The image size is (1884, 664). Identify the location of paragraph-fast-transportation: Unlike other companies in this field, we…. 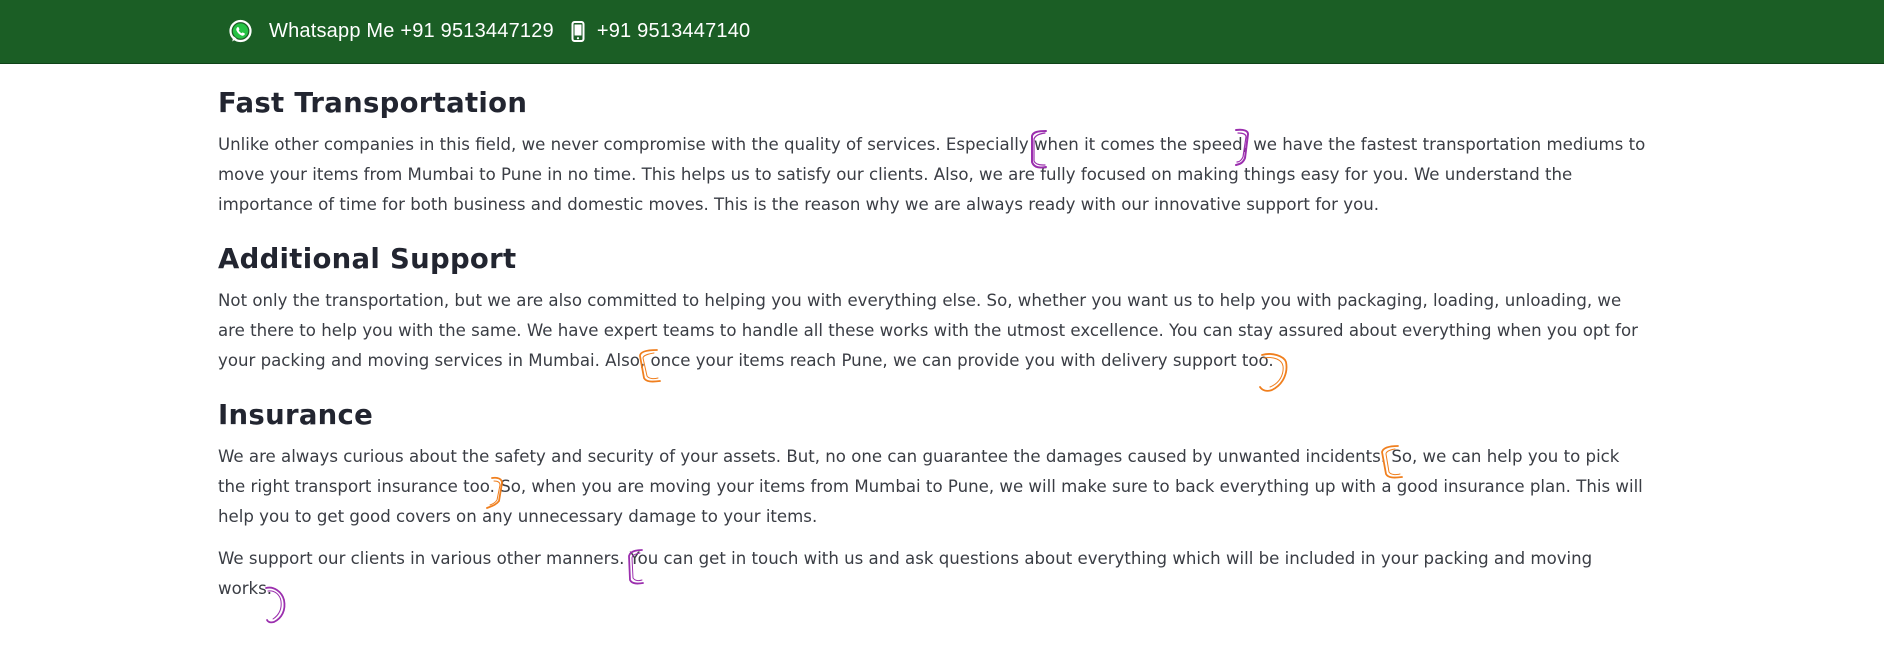
(932, 174).